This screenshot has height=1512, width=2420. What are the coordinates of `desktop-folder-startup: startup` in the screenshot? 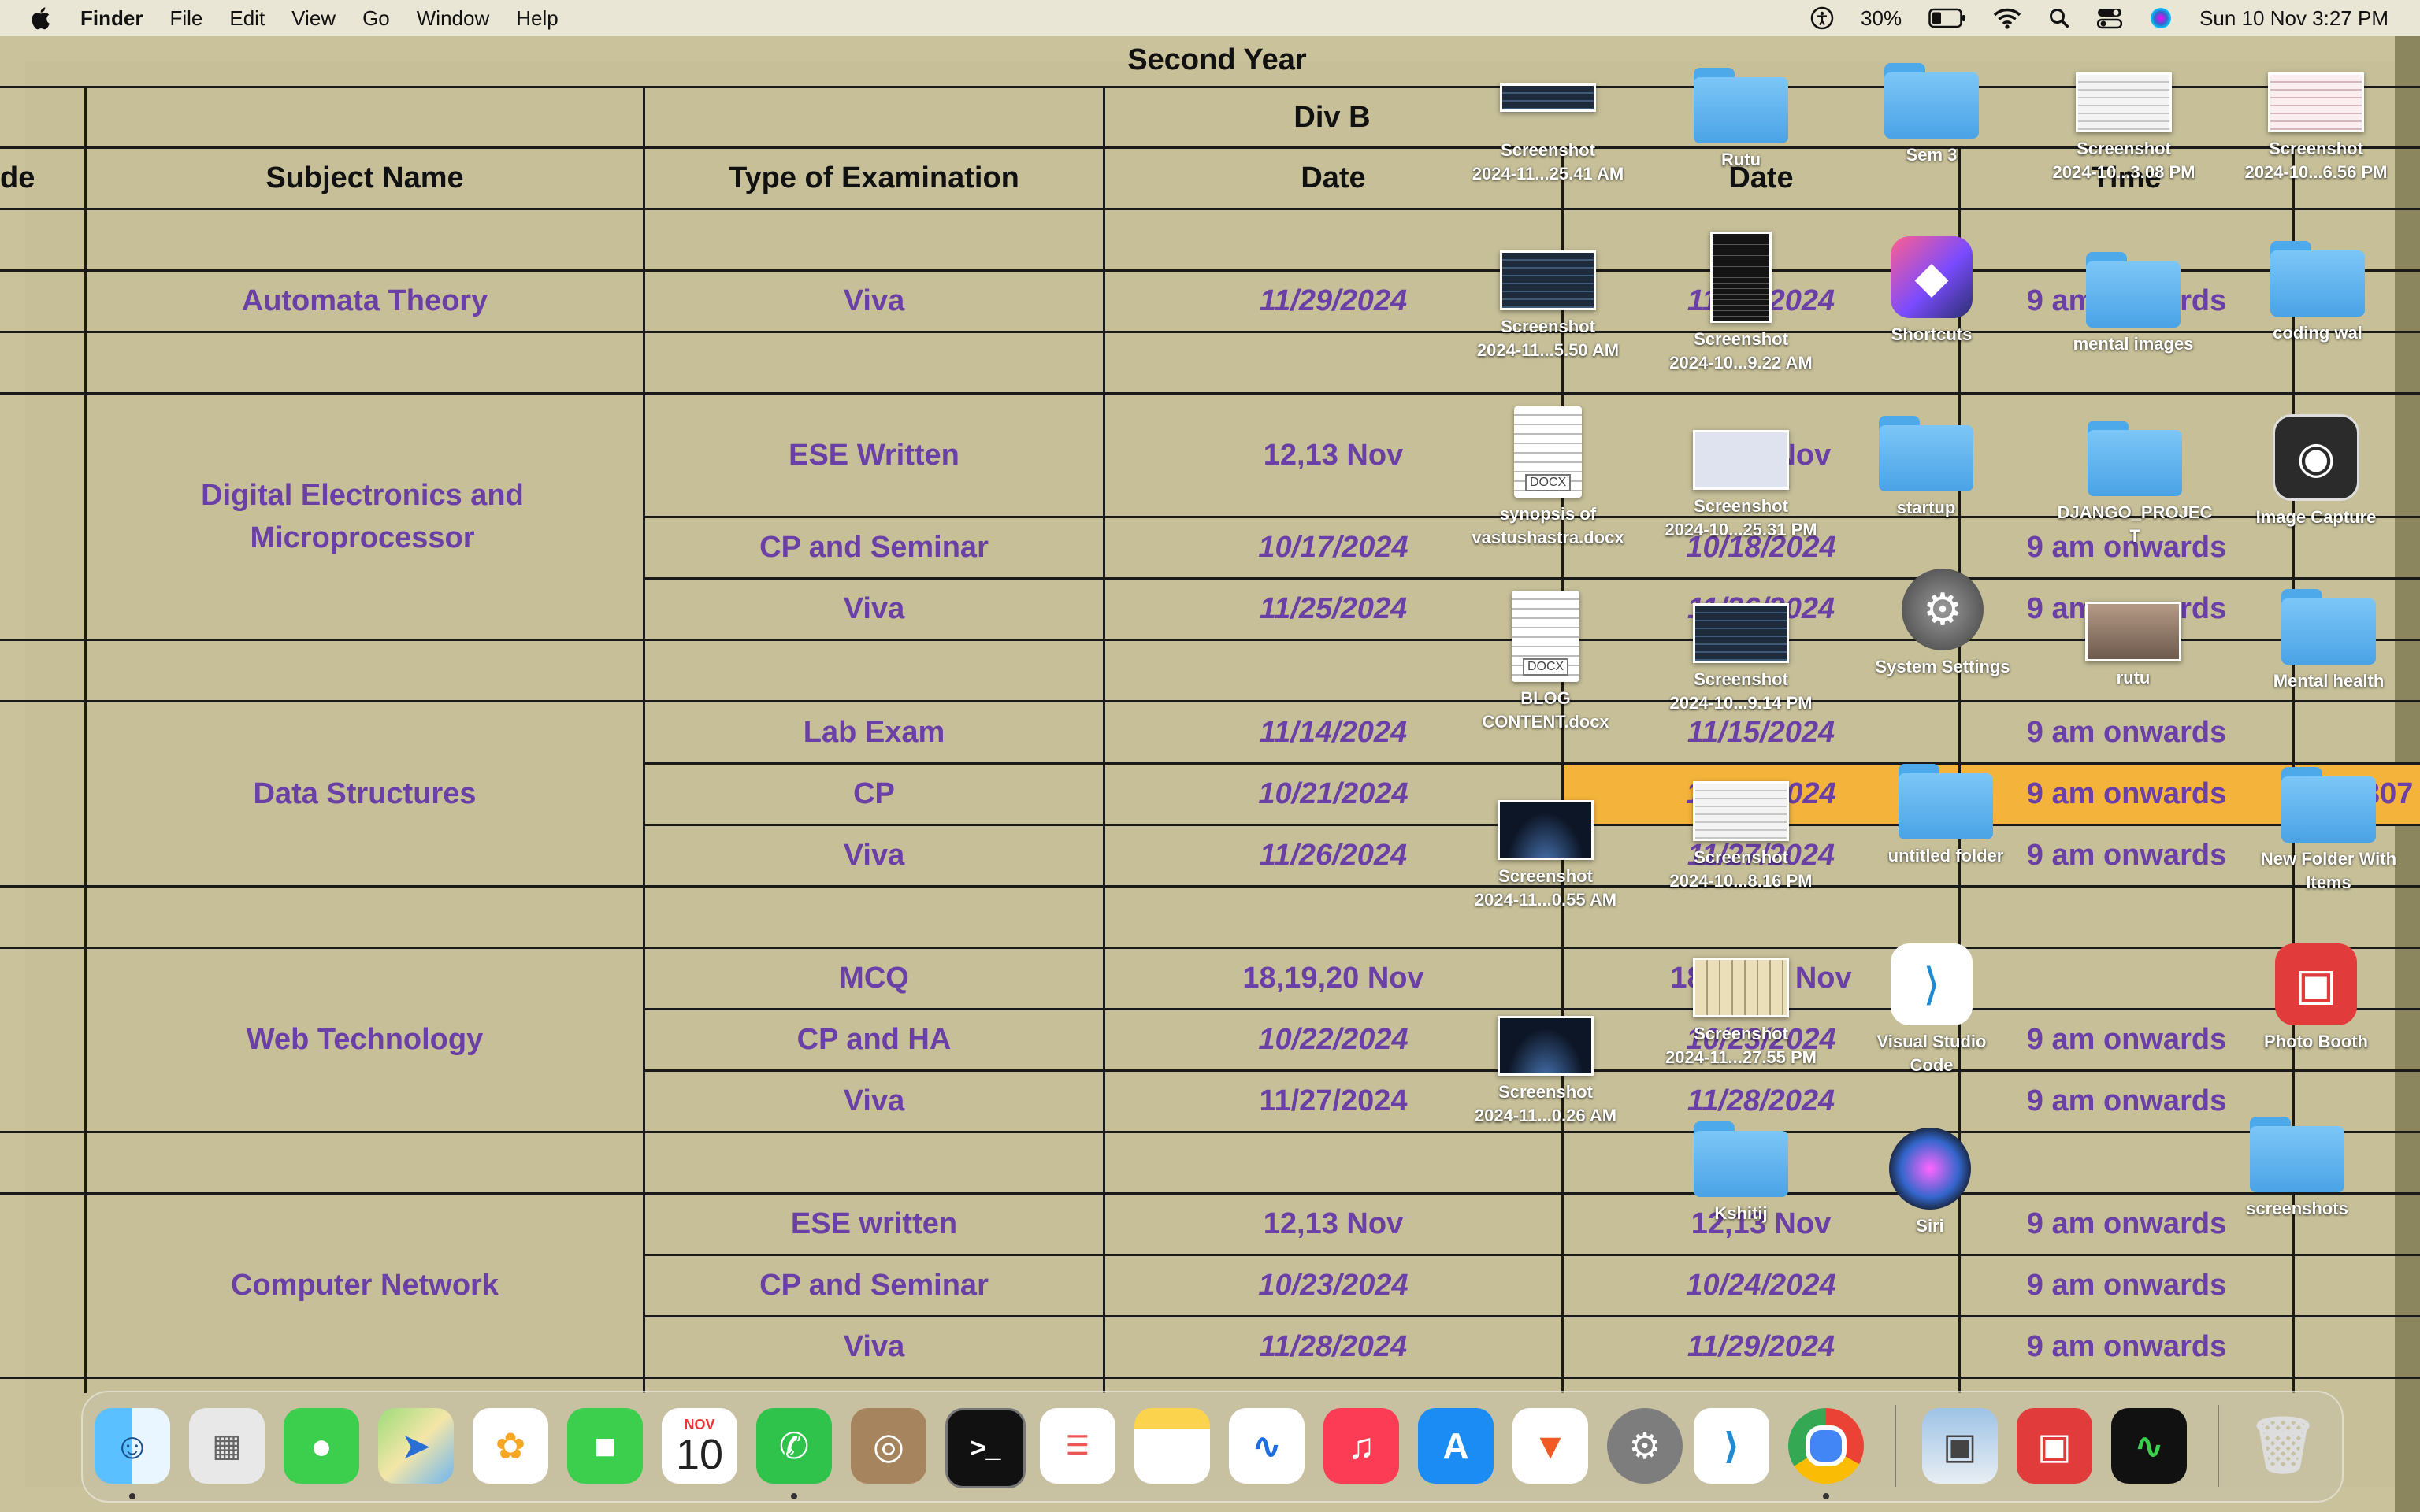 It's located at (1926, 468).